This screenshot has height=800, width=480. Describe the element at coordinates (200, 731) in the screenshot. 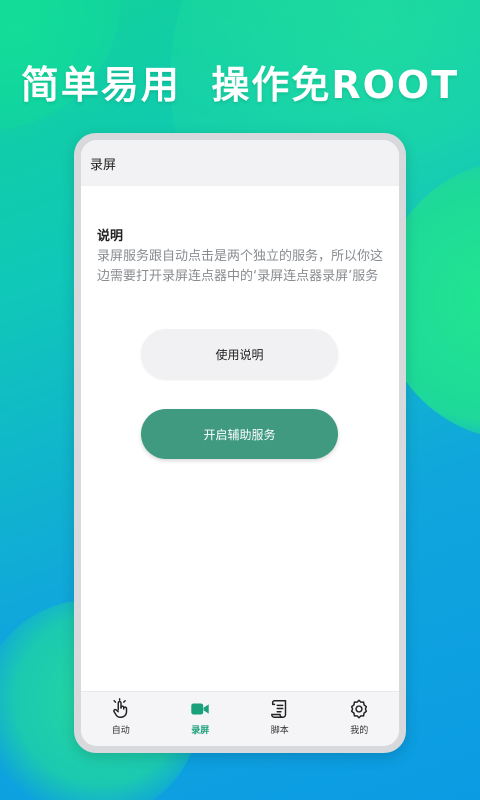

I see `nav-label-record: 录屏` at that location.